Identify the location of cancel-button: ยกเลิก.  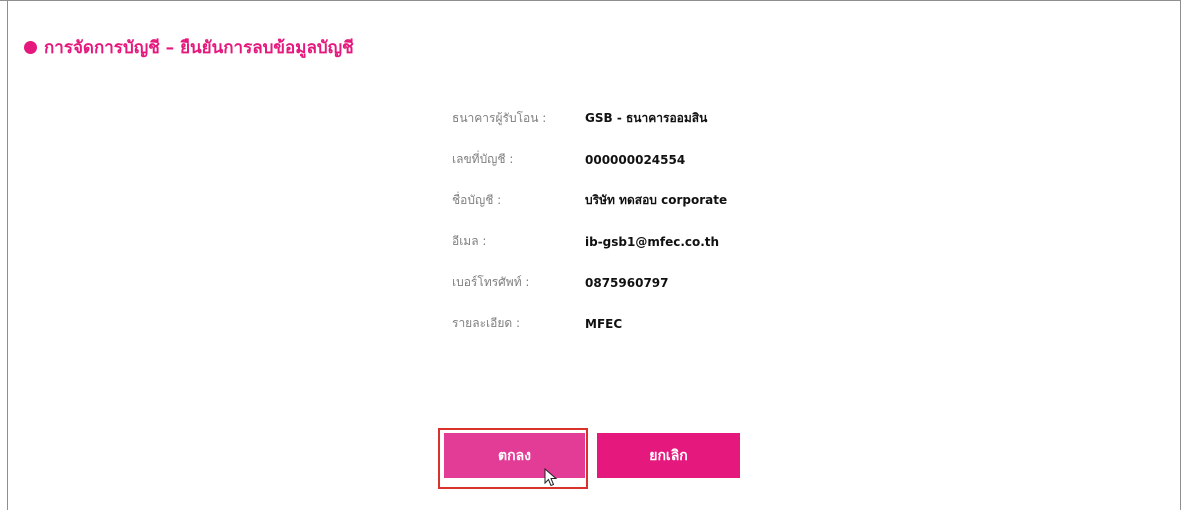
(668, 455).